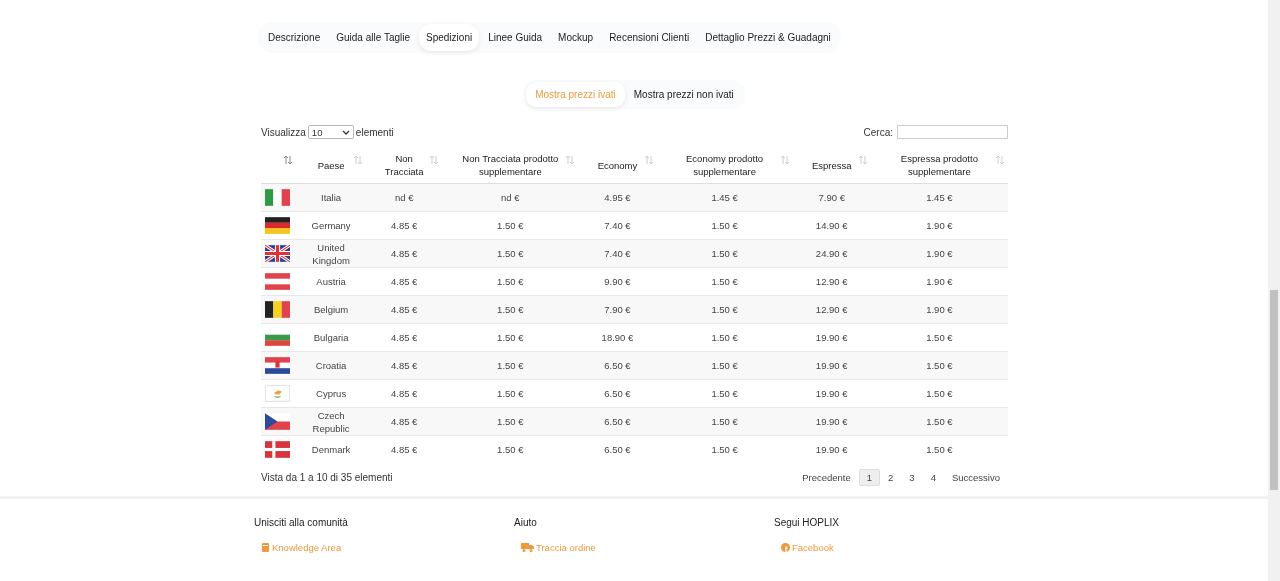 The image size is (1280, 581). What do you see at coordinates (331, 165) in the screenshot?
I see `column-header: Paese` at bounding box center [331, 165].